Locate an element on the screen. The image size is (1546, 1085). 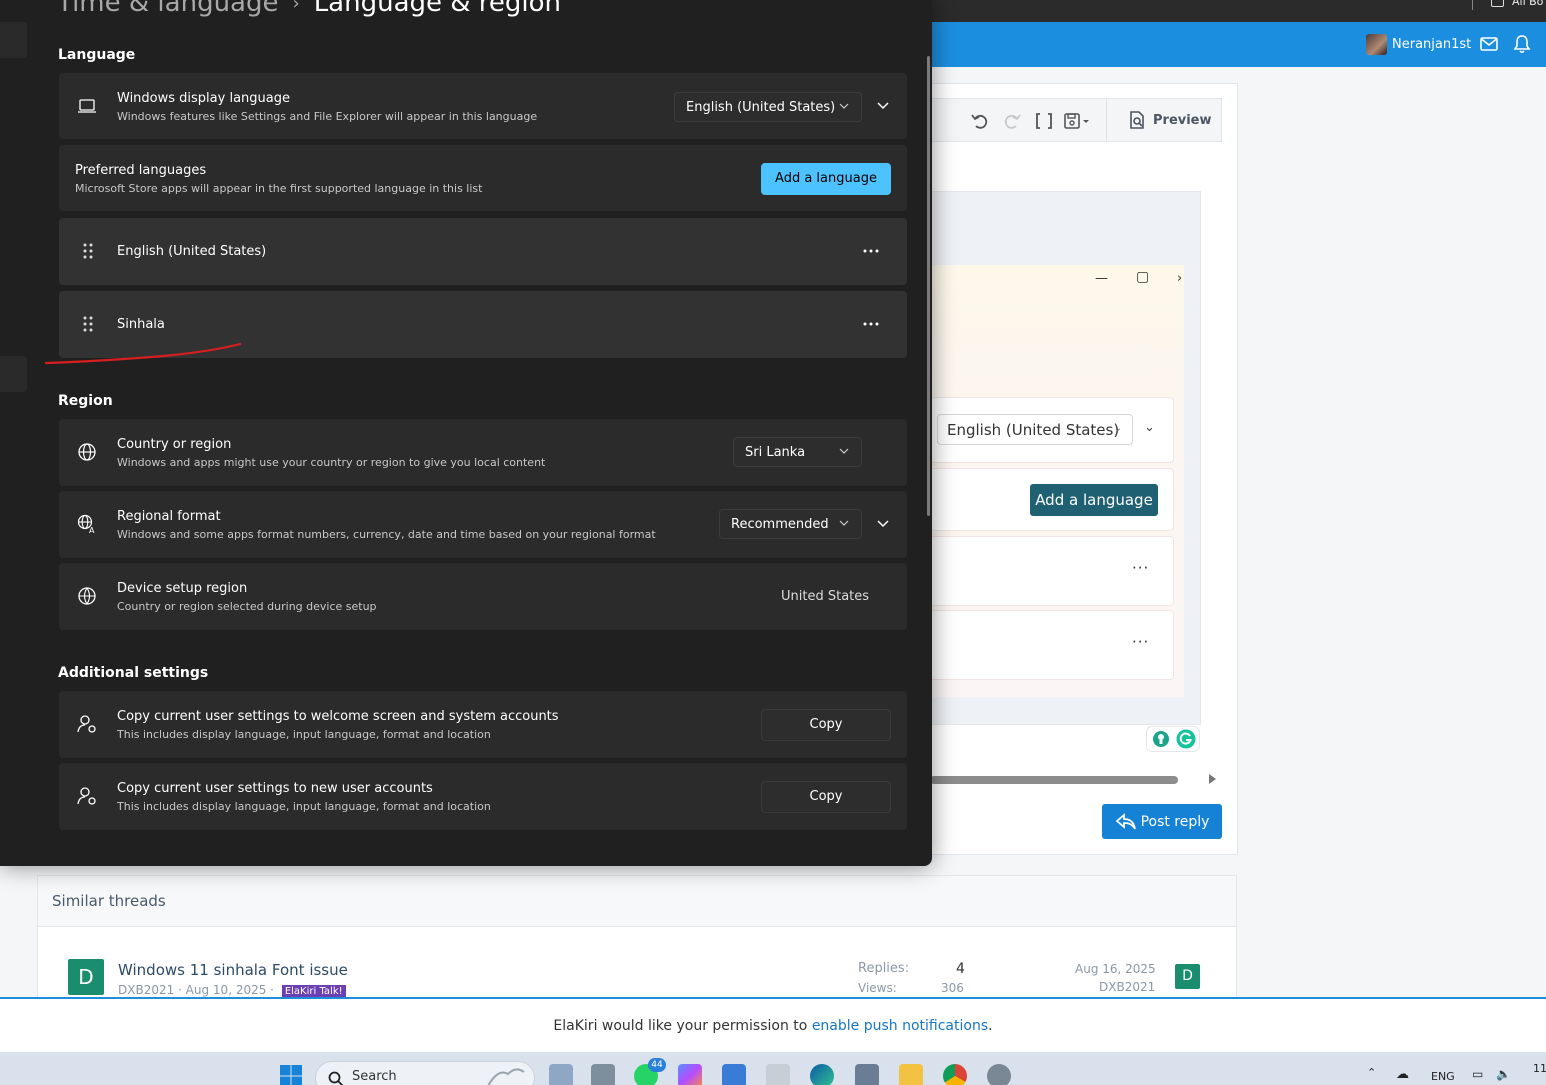
redo-icon is located at coordinates (1012, 121).